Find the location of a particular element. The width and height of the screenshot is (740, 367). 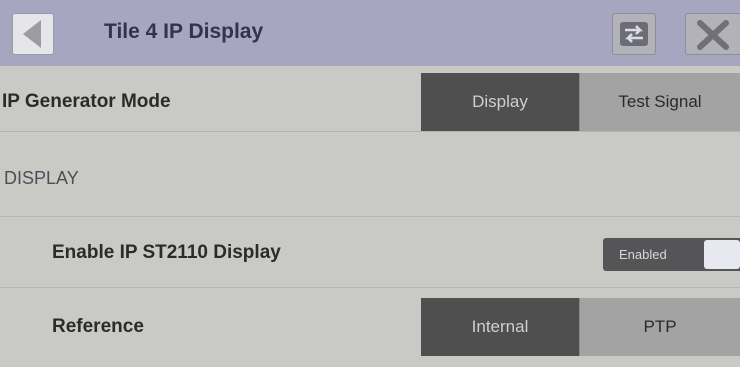

back-arrow-icon is located at coordinates (32, 34).